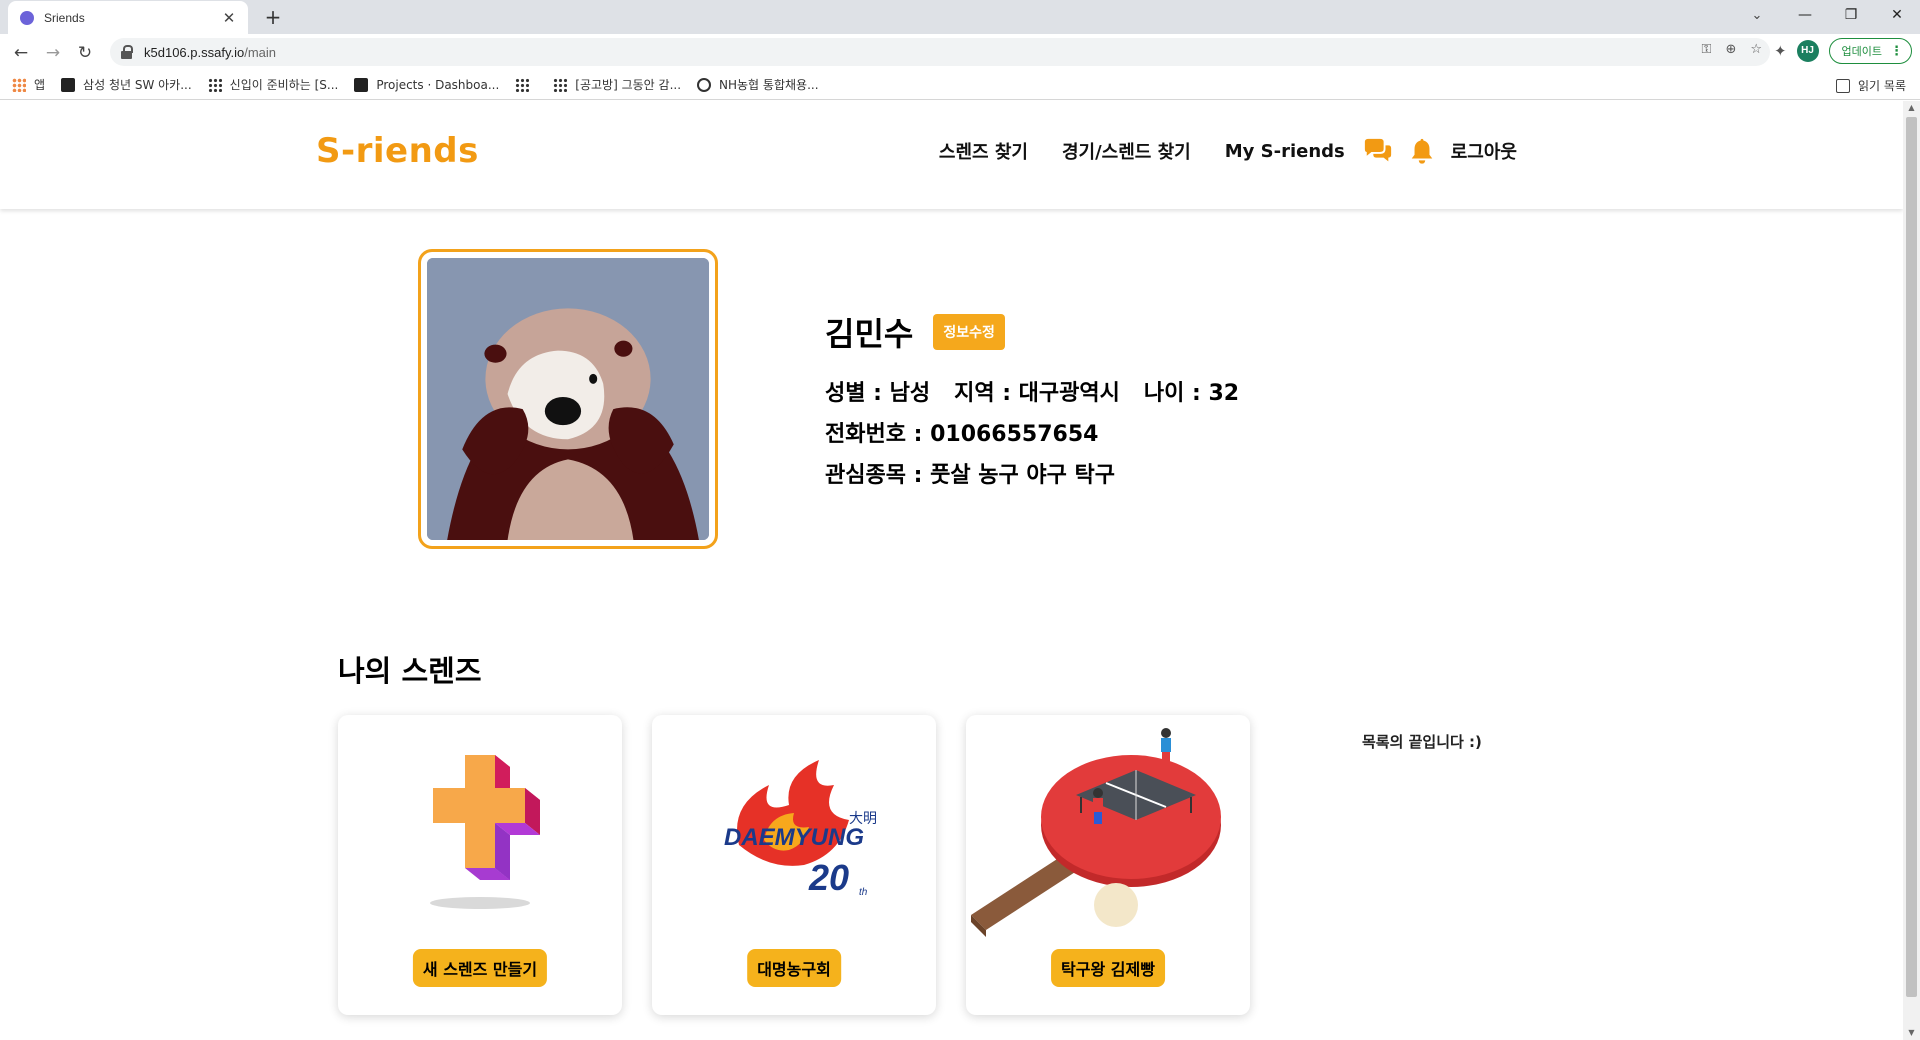 This screenshot has height=1040, width=1920. I want to click on globe-icon, so click(704, 84).